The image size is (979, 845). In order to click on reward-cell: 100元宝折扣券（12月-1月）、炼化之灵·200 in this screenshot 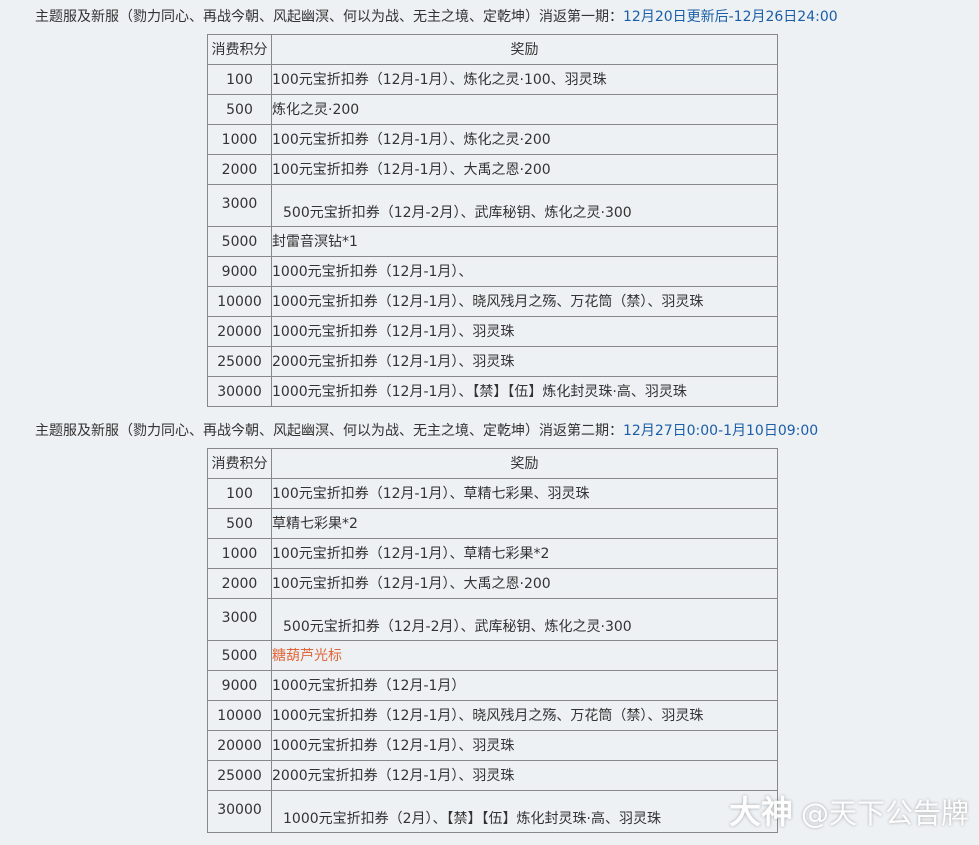, I will do `click(524, 139)`.